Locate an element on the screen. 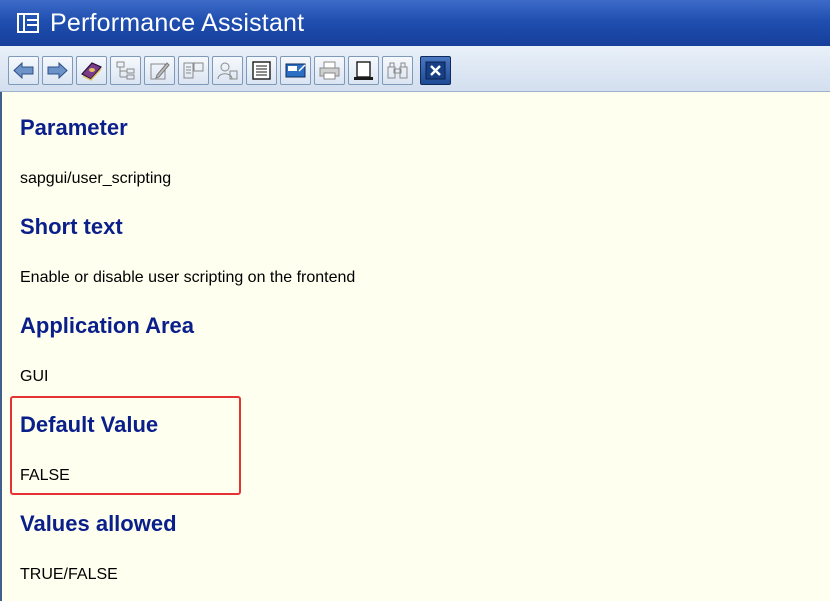 This screenshot has height=601, width=830. forward-arrow-icon is located at coordinates (57, 70).